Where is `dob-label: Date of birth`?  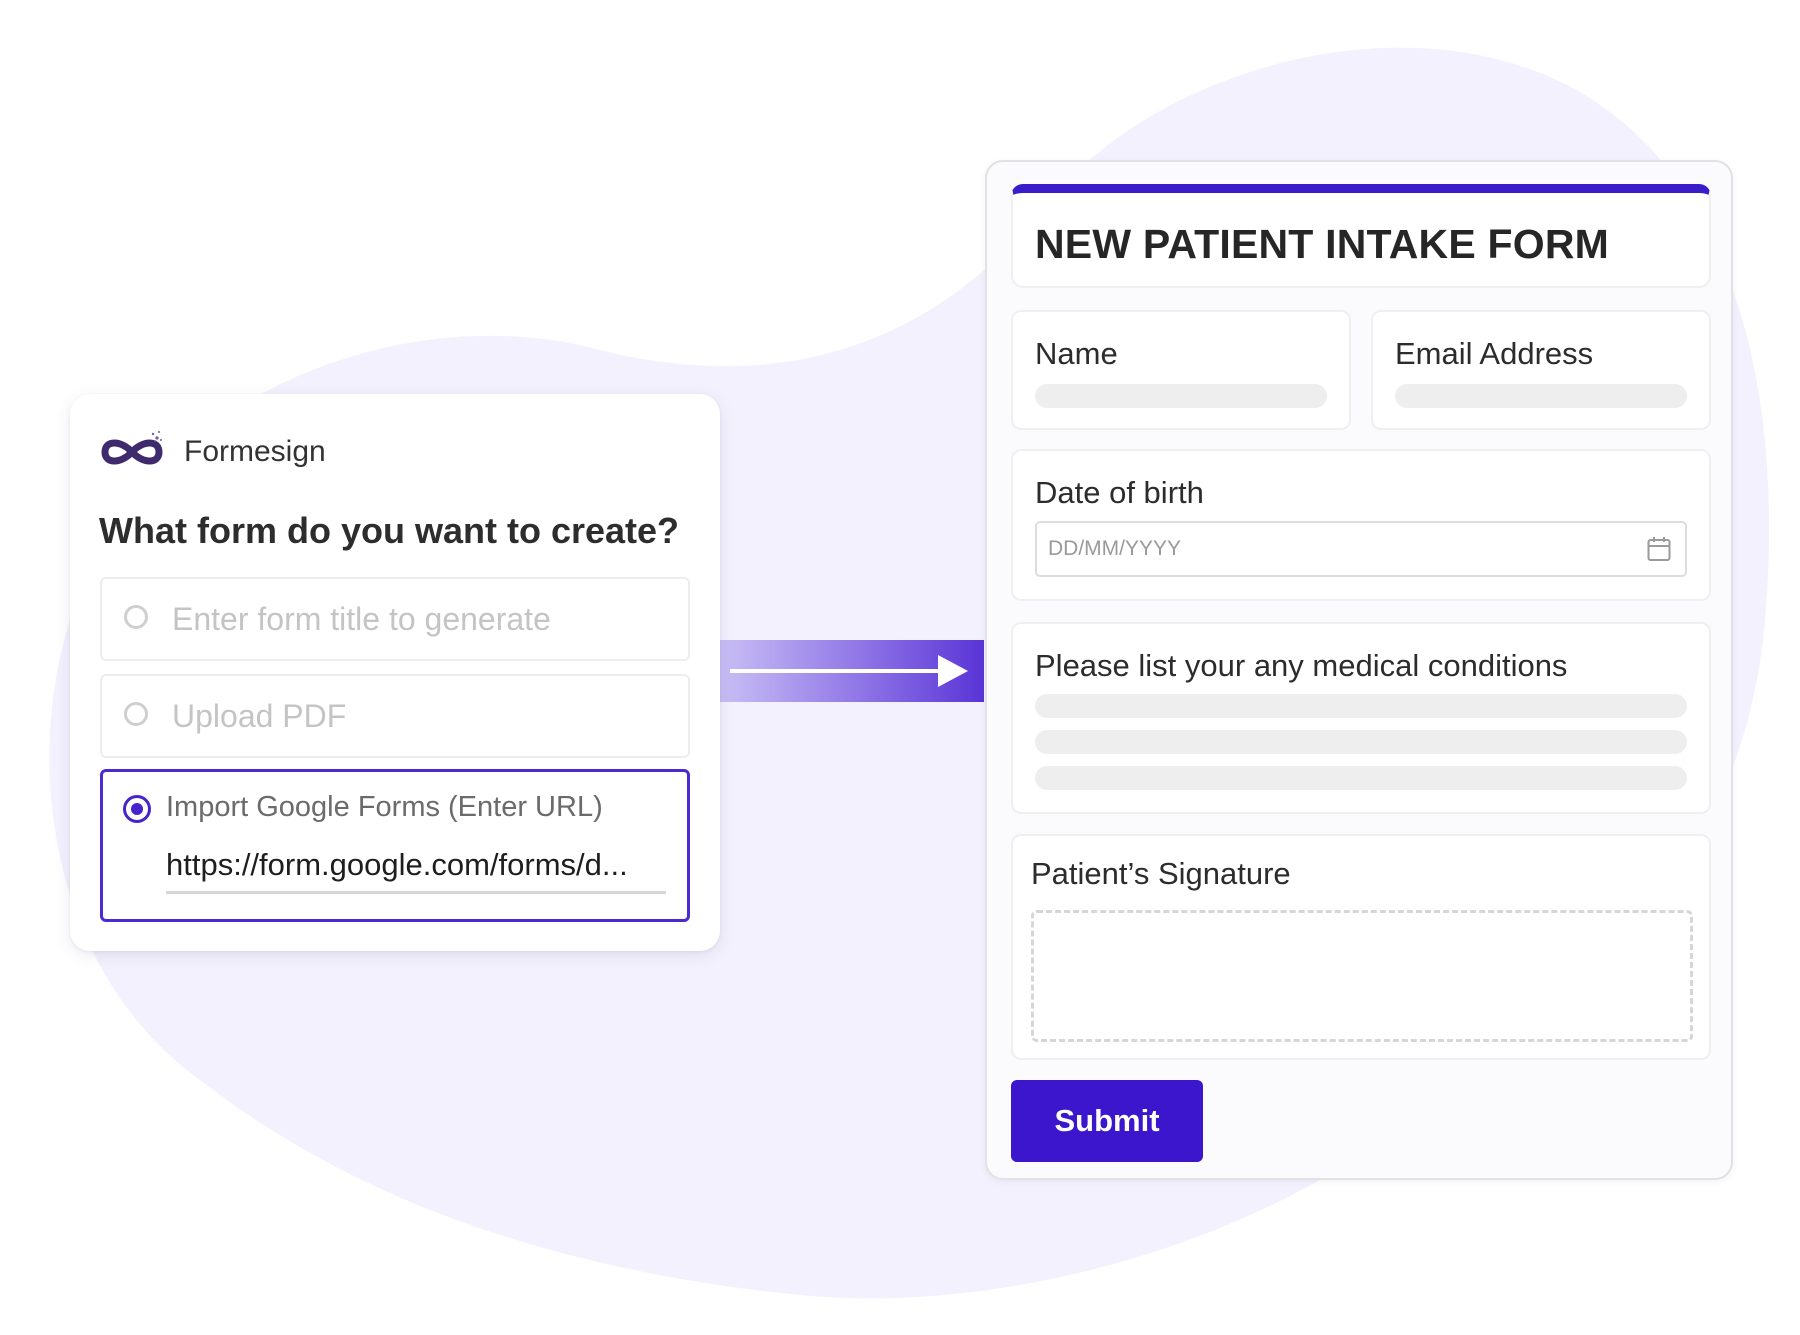
dob-label: Date of birth is located at coordinates (1119, 492).